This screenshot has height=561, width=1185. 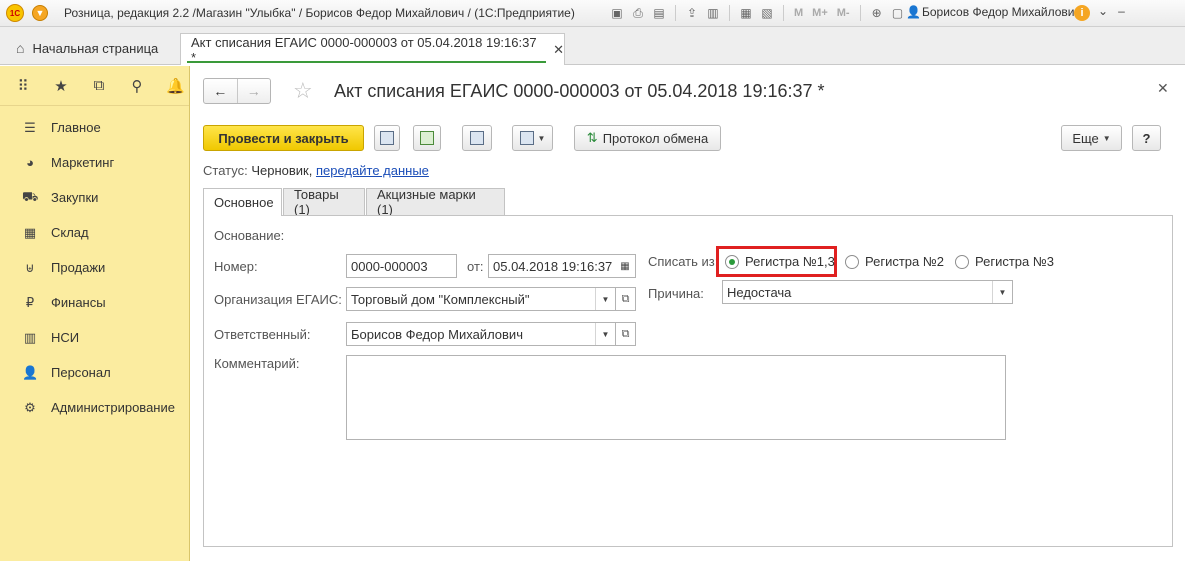 I want to click on sidebar-item-warehouse: ▦ Склад, so click(x=94, y=232).